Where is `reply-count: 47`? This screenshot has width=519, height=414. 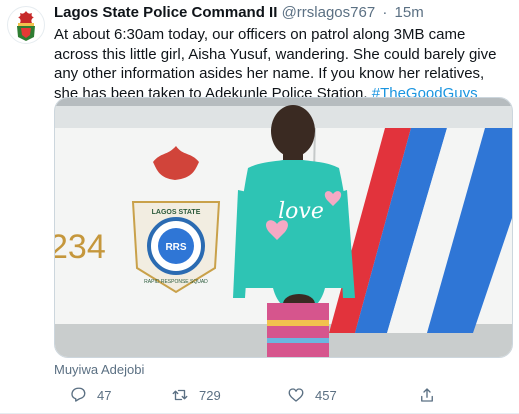 reply-count: 47 is located at coordinates (104, 395).